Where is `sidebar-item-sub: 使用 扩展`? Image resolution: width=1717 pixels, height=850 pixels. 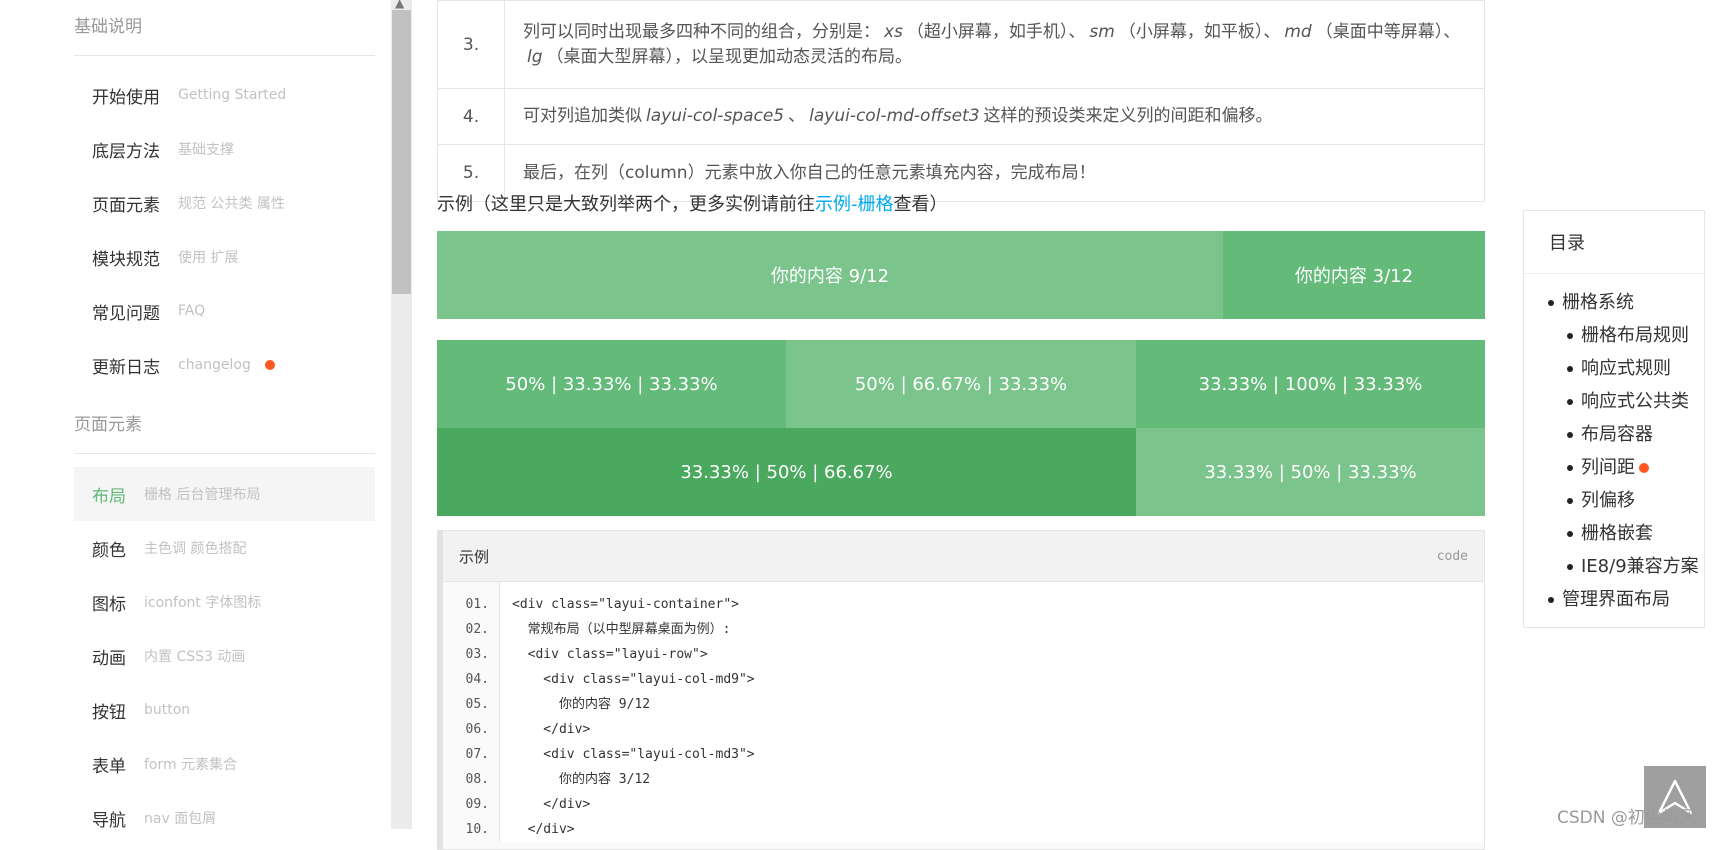 sidebar-item-sub: 使用 扩展 is located at coordinates (208, 258).